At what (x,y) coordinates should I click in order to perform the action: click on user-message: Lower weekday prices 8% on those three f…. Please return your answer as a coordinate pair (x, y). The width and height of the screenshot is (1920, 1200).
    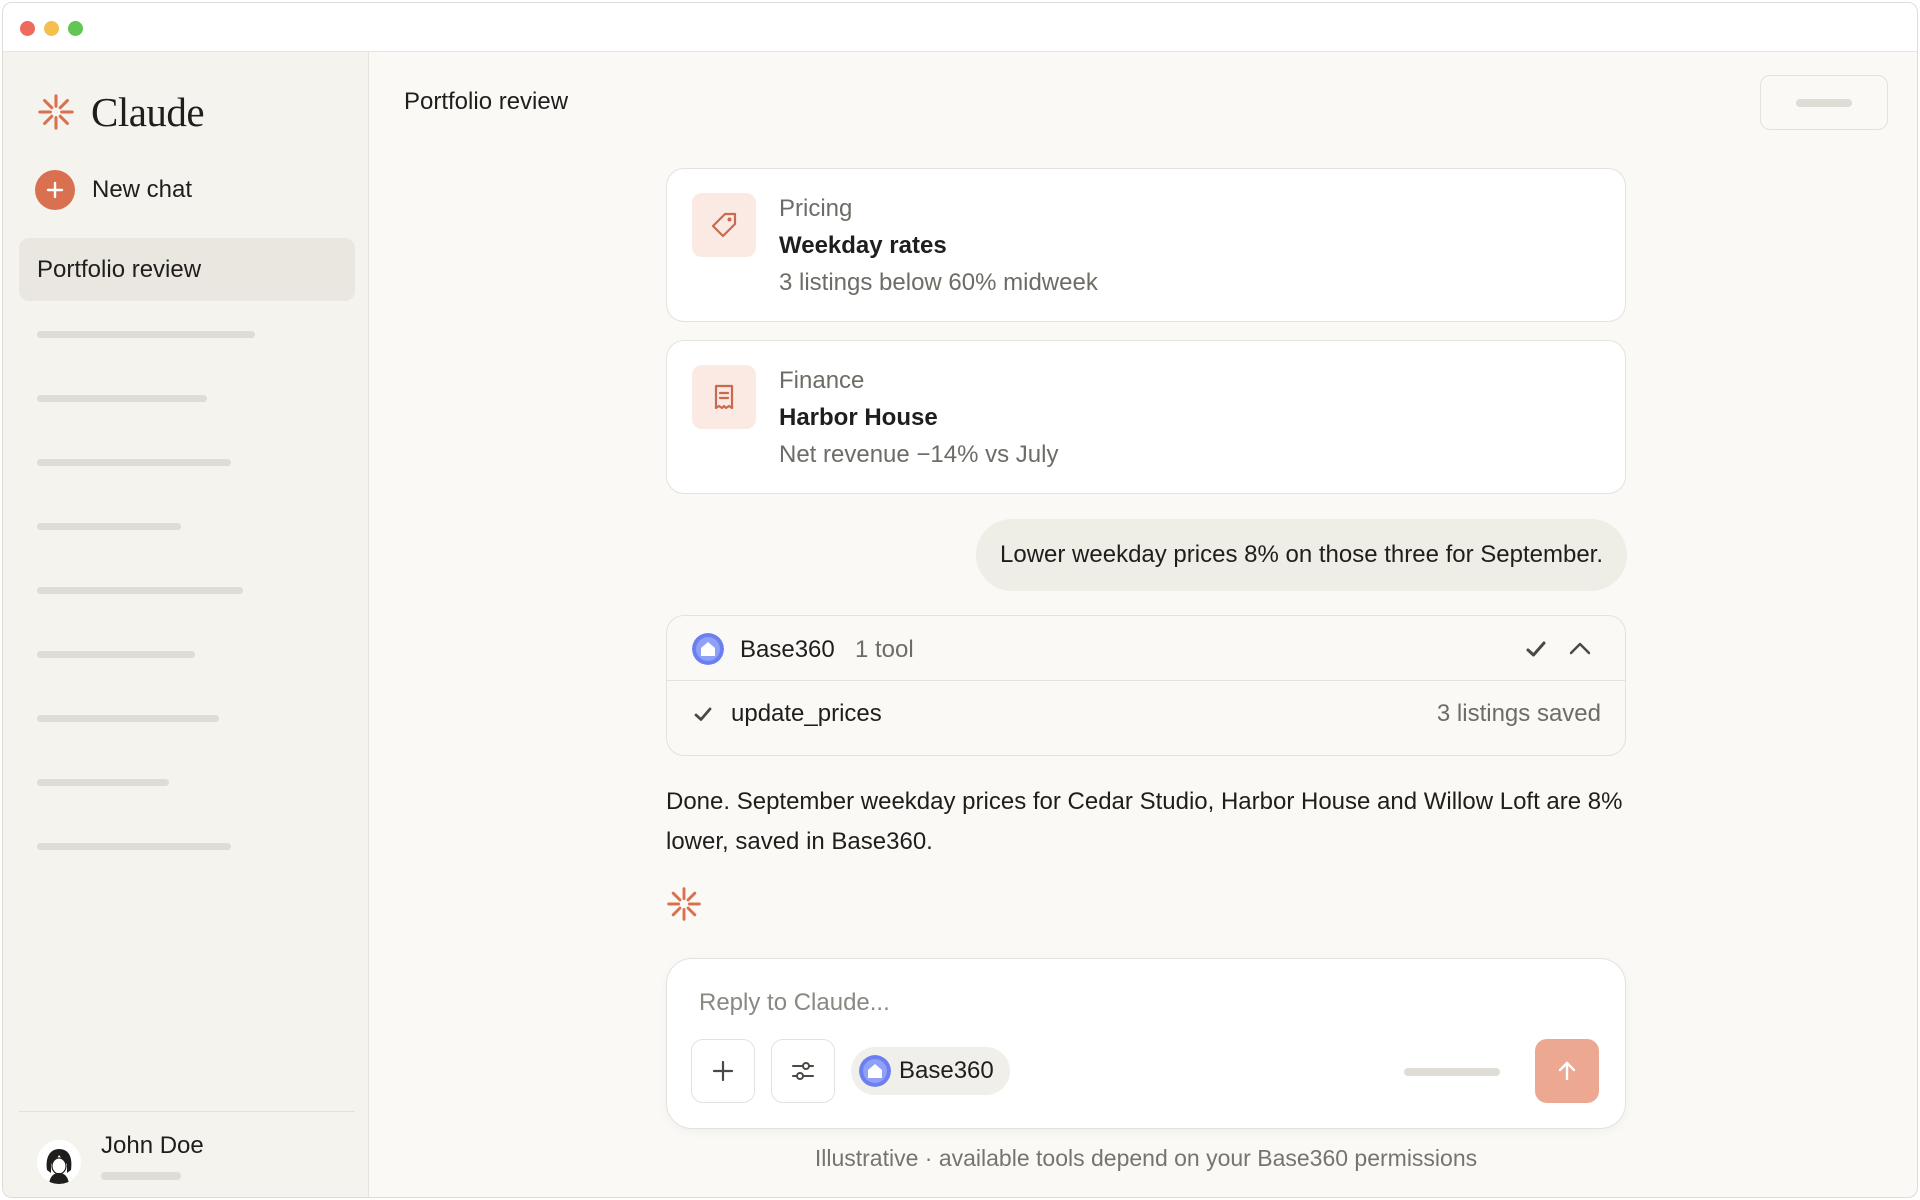
    Looking at the image, I should click on (1301, 555).